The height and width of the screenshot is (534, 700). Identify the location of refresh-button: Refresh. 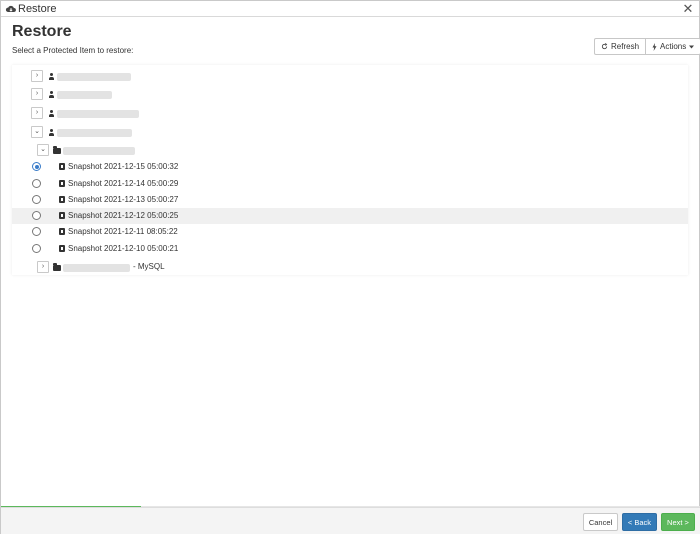
(620, 46).